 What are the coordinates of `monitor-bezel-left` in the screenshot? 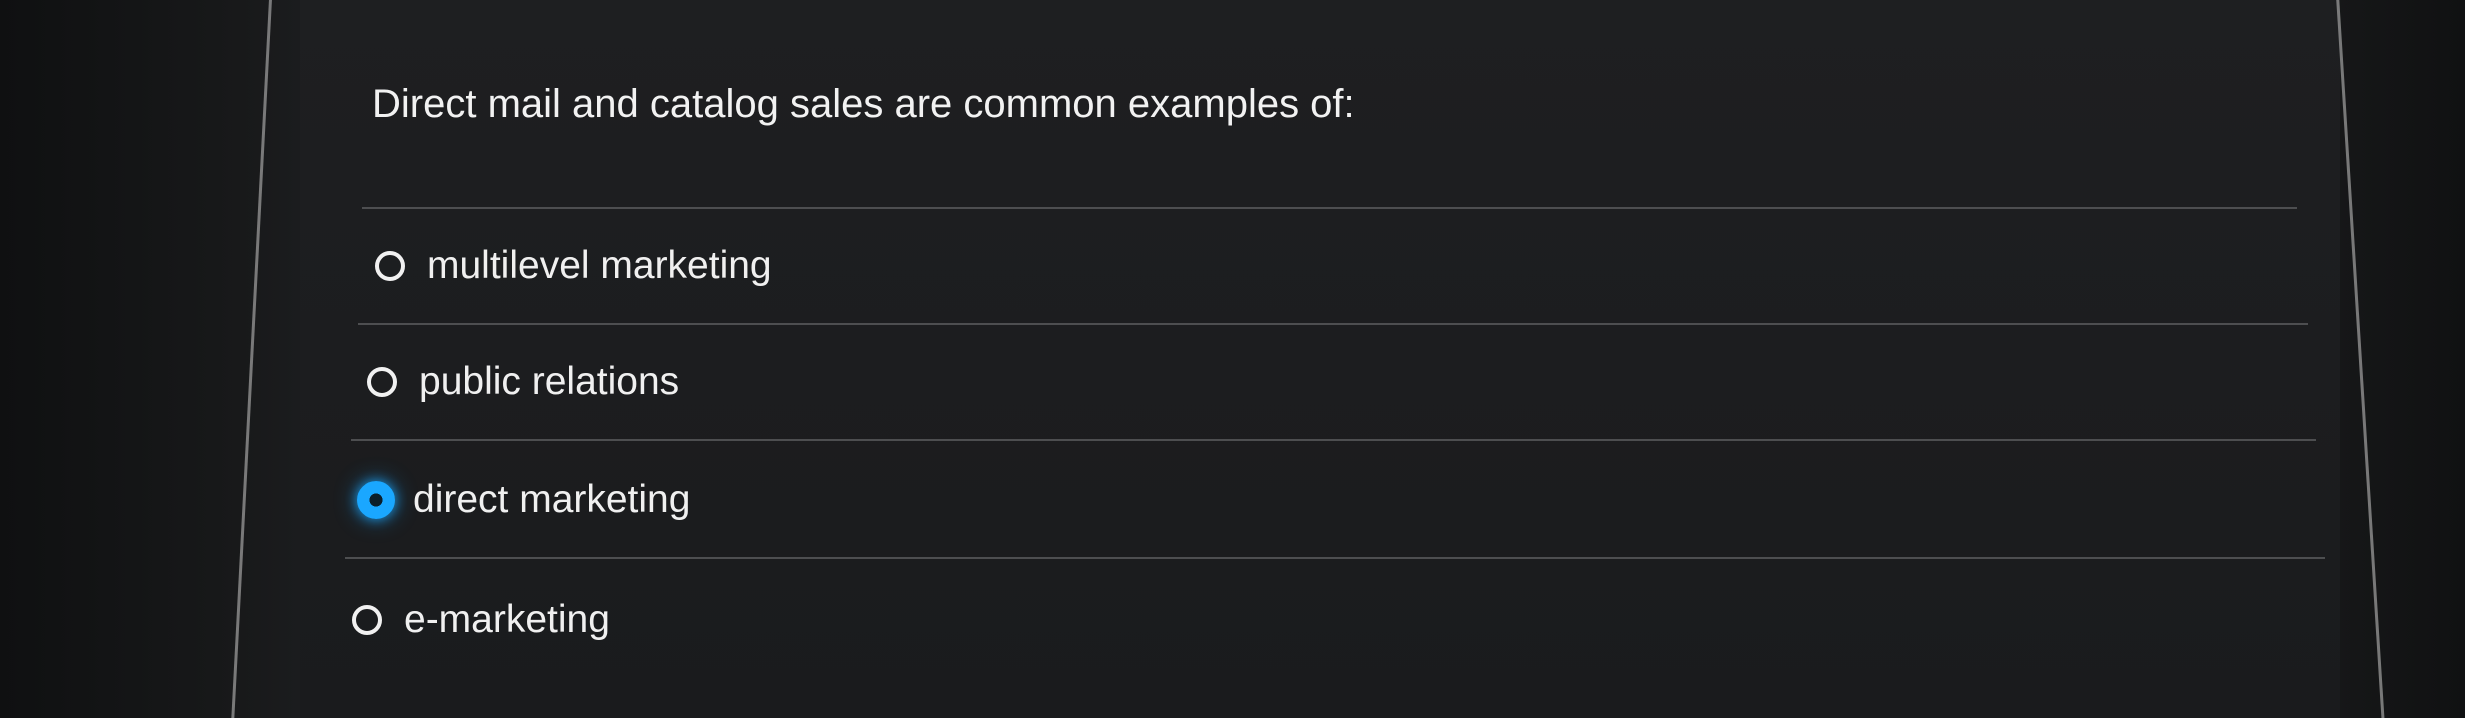 It's located at (150, 359).